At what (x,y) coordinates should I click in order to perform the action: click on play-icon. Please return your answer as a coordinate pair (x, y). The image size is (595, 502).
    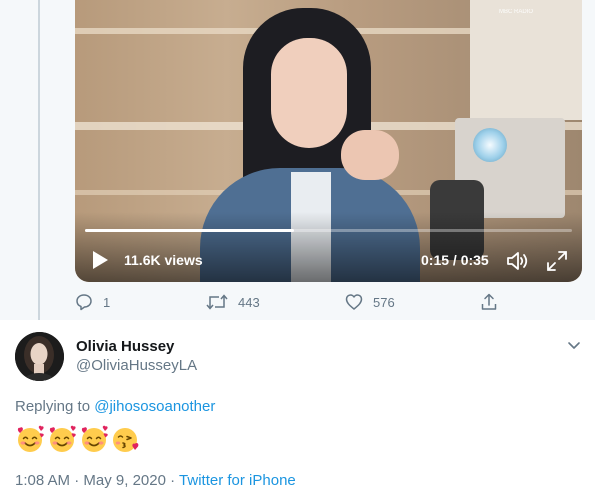
    Looking at the image, I should click on (100, 260).